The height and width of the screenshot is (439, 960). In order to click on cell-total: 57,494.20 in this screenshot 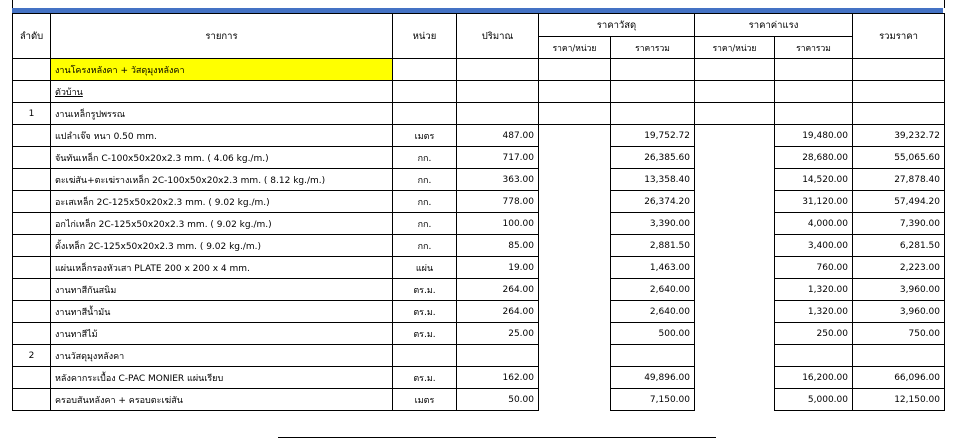, I will do `click(898, 201)`.